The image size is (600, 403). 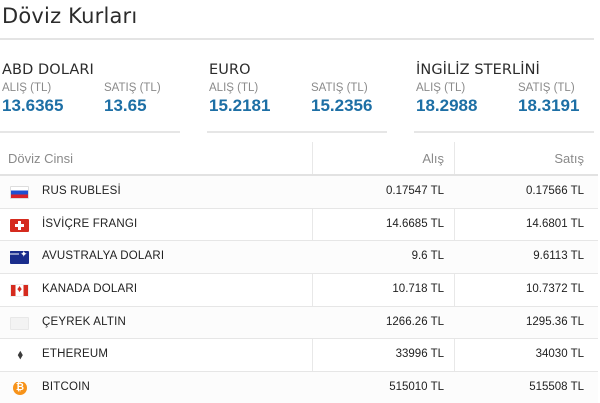 What do you see at coordinates (447, 105) in the screenshot?
I see `card-buy-value: 18.2988` at bounding box center [447, 105].